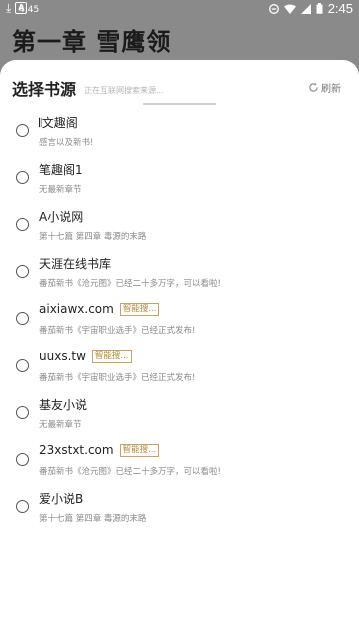 This screenshot has height=638, width=359. What do you see at coordinates (179, 9) in the screenshot?
I see `status-bar: ⤓ A 4:45 2:45` at bounding box center [179, 9].